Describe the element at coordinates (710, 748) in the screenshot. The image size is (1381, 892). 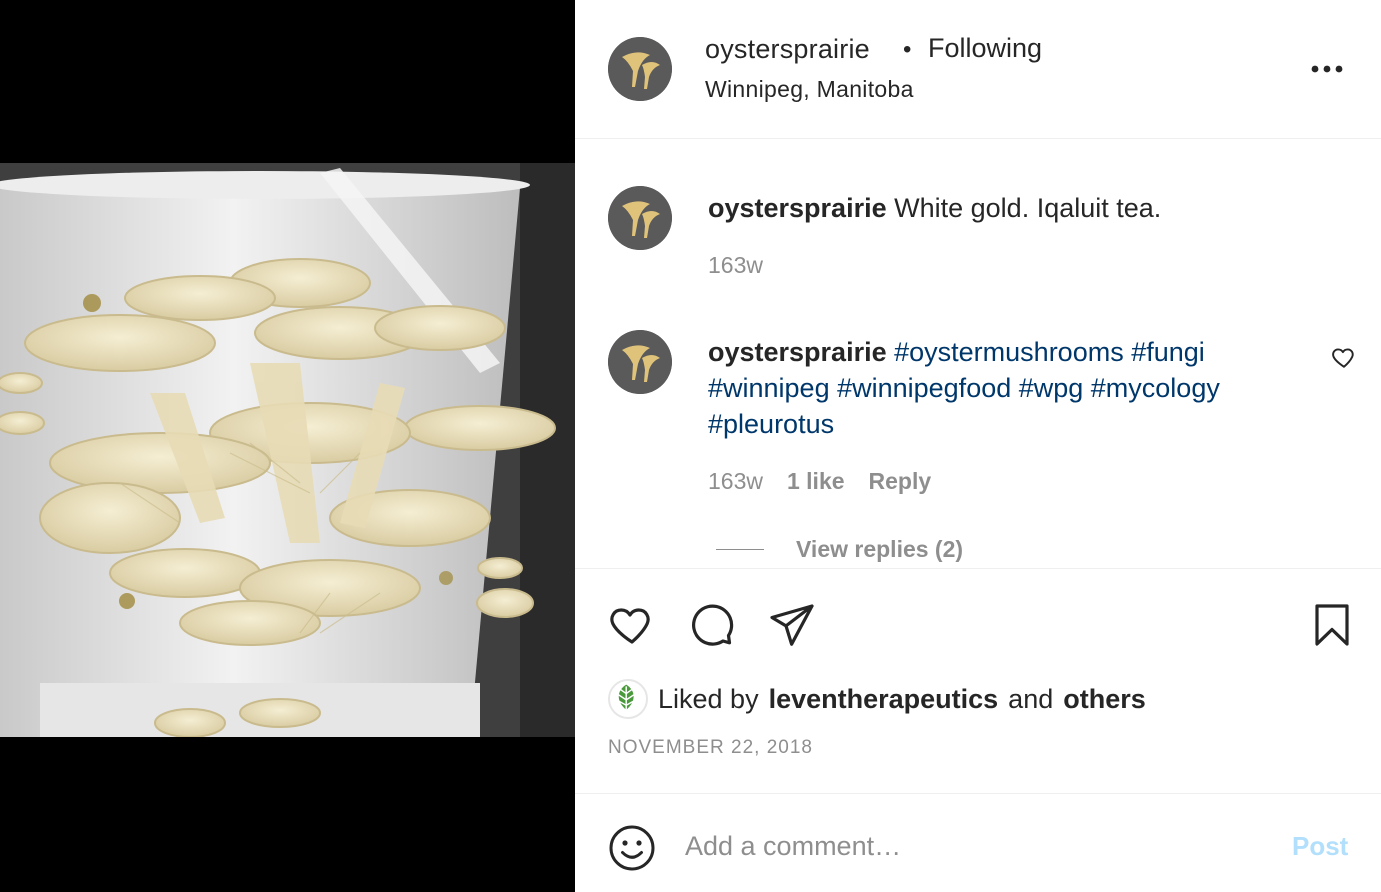
I see `post-date: NOVEMBER 22, 2018` at that location.